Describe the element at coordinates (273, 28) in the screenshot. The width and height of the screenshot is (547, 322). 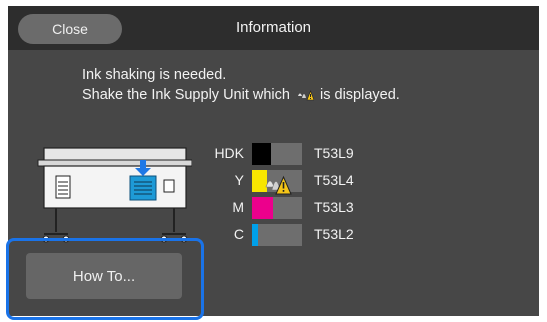
I see `title-bar: Close Information` at that location.